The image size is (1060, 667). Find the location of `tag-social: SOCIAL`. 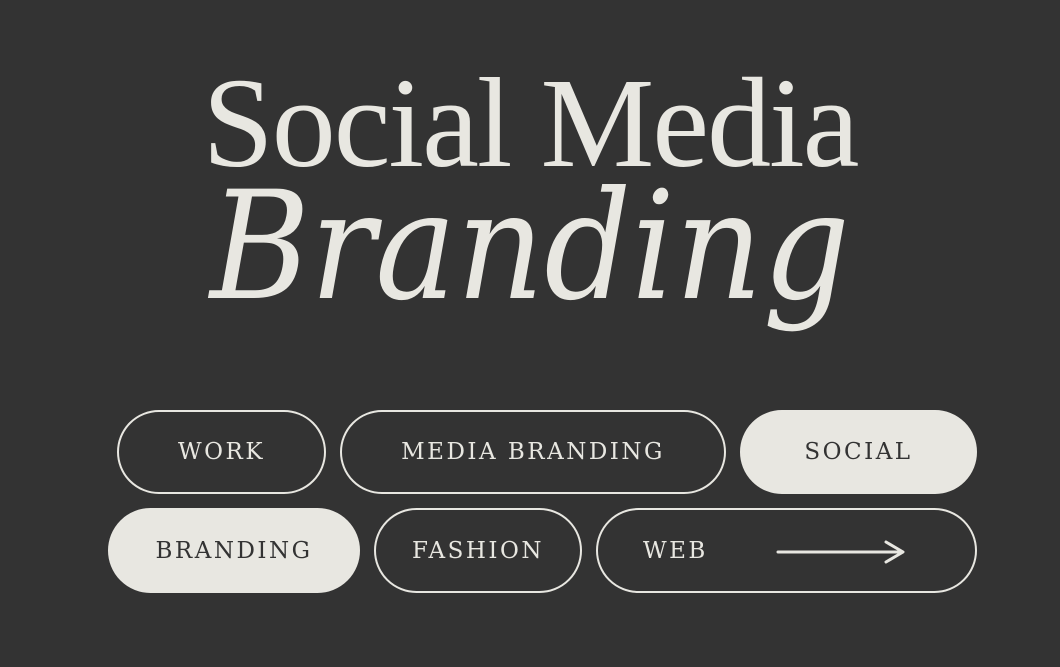

tag-social: SOCIAL is located at coordinates (858, 452).